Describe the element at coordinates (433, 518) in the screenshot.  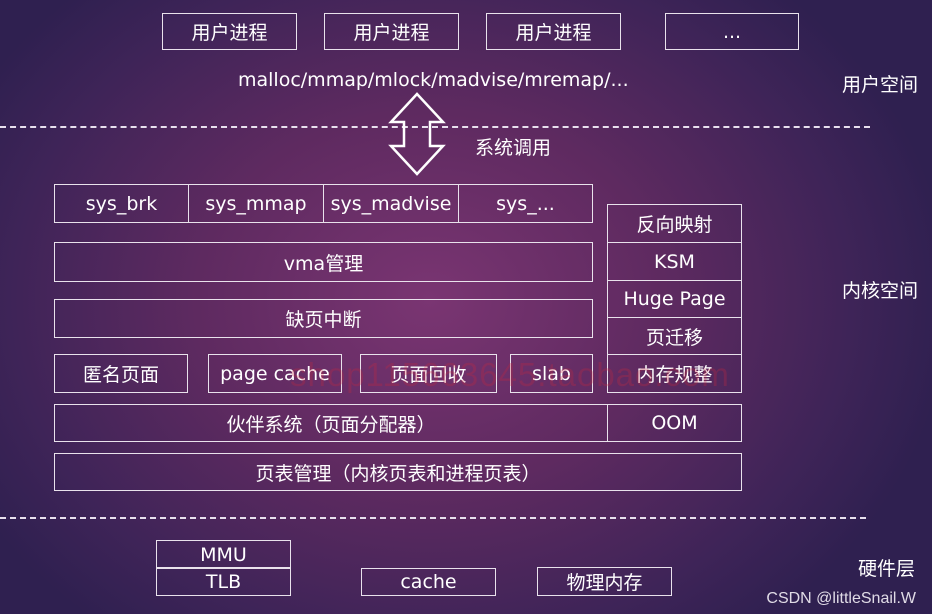
I see `kernel-hardware-divider` at that location.